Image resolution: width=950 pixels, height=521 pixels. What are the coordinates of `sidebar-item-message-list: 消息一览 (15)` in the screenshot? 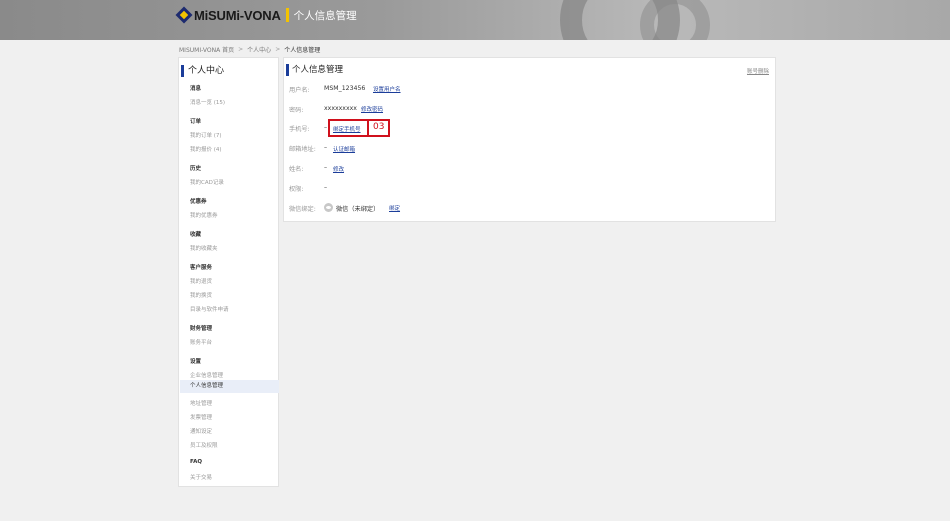 It's located at (207, 102).